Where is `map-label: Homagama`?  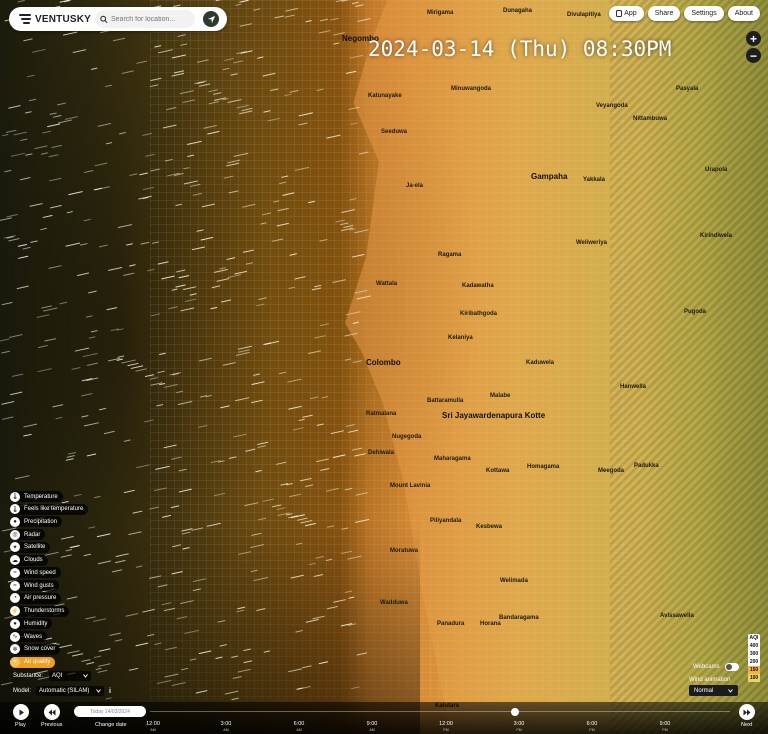
map-label: Homagama is located at coordinates (543, 467).